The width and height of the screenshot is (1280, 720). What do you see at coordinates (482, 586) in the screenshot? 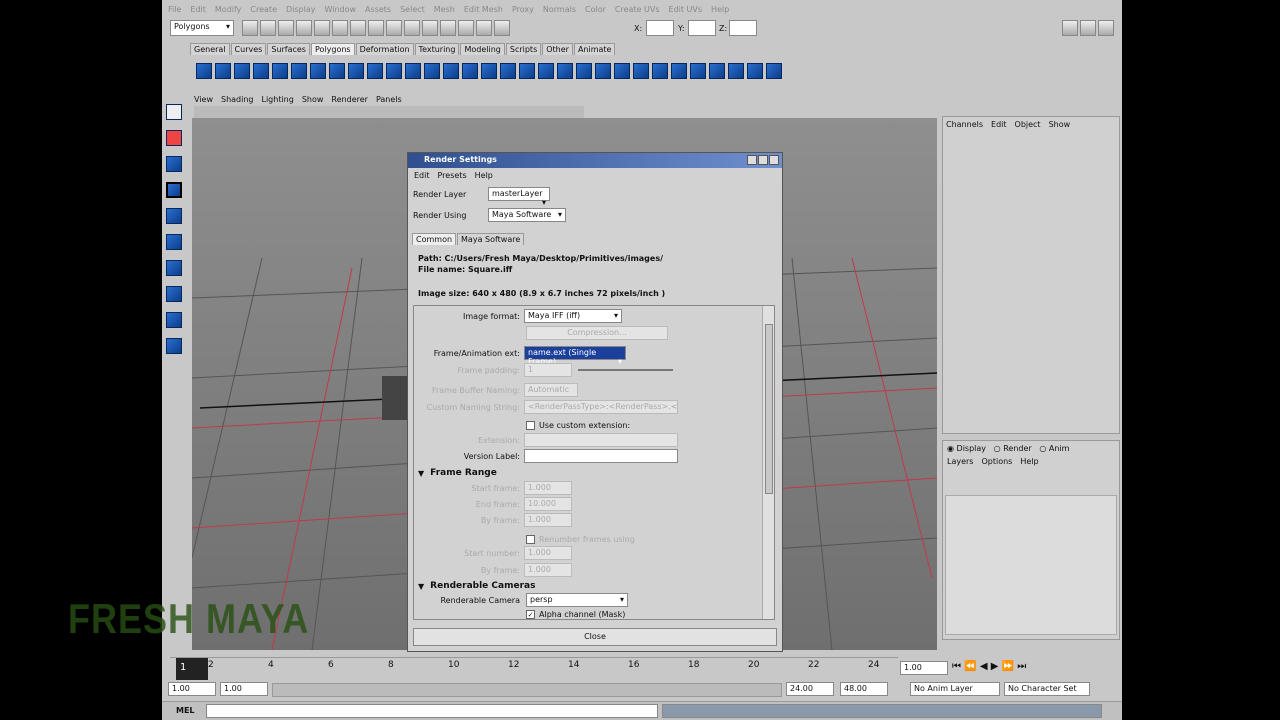
I see `cameras-header: Renderable Cameras` at bounding box center [482, 586].